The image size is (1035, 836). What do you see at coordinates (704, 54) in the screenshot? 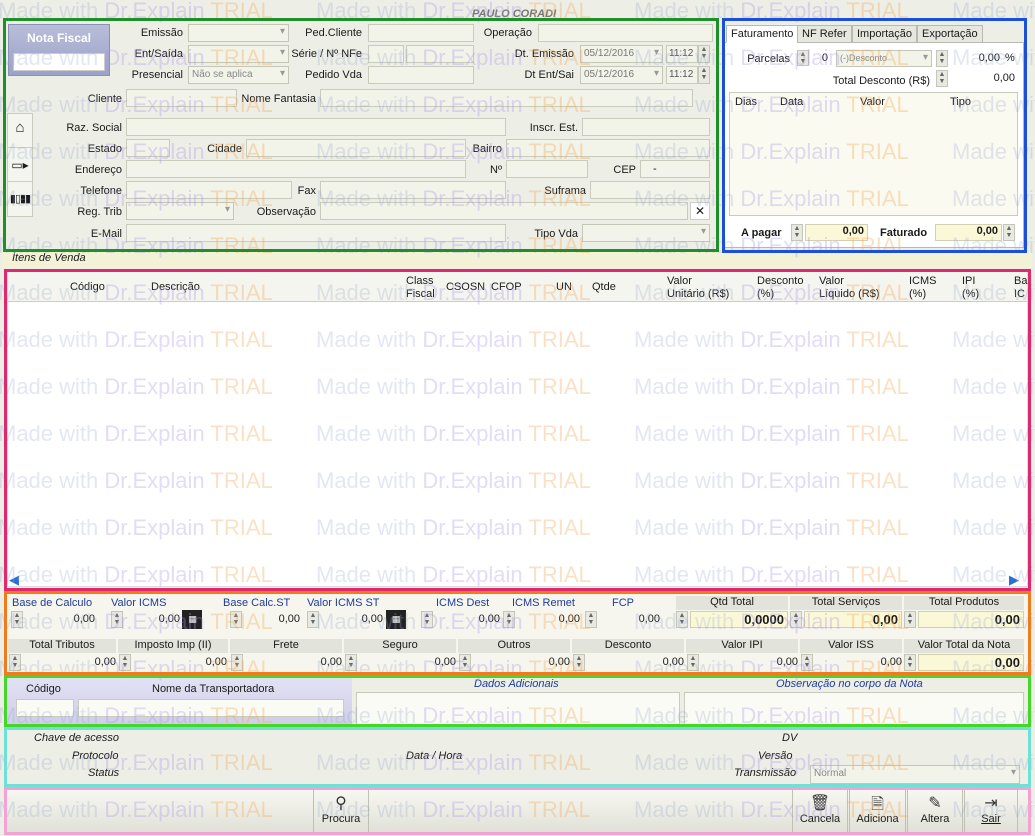
I see `dt-emissao-time-spinner: ▲ ▼` at bounding box center [704, 54].